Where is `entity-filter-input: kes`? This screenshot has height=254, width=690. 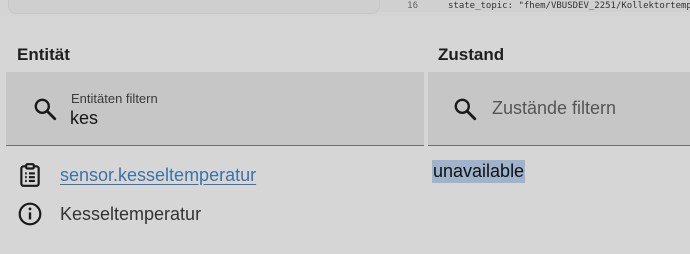
entity-filter-input: kes is located at coordinates (84, 118).